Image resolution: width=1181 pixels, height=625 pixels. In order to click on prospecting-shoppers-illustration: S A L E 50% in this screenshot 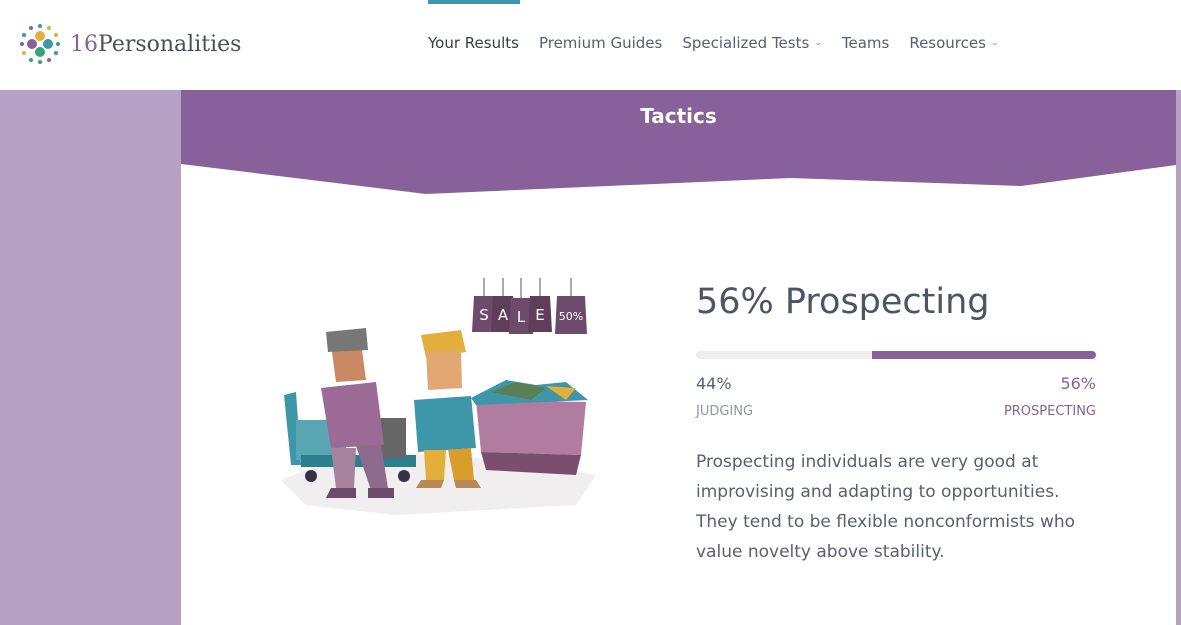, I will do `click(438, 396)`.